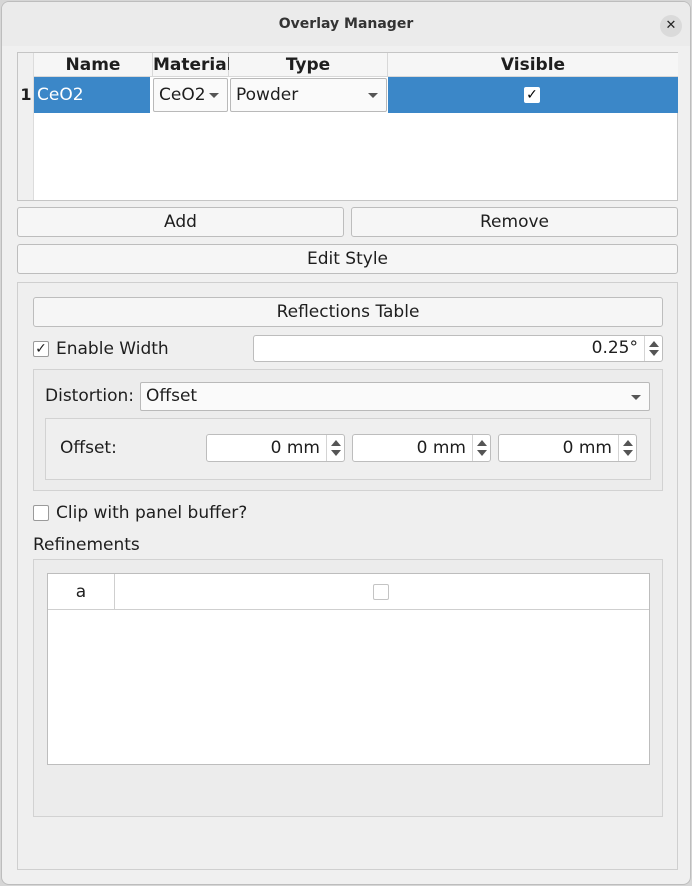 This screenshot has height=886, width=692. I want to click on clip-panel-buffer-label: Clip with panel buffer?, so click(152, 513).